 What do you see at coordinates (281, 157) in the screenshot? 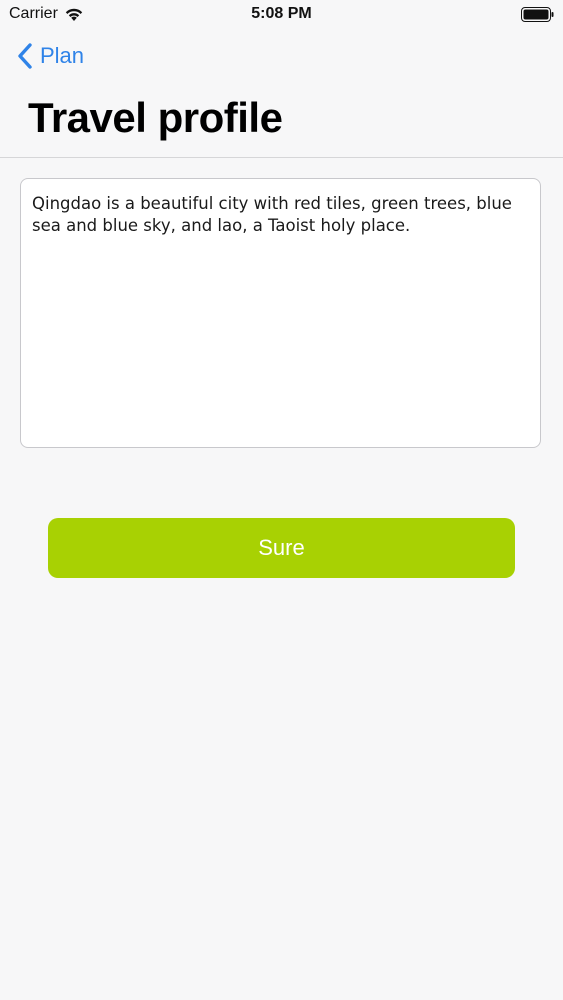
I see `nav-divider` at bounding box center [281, 157].